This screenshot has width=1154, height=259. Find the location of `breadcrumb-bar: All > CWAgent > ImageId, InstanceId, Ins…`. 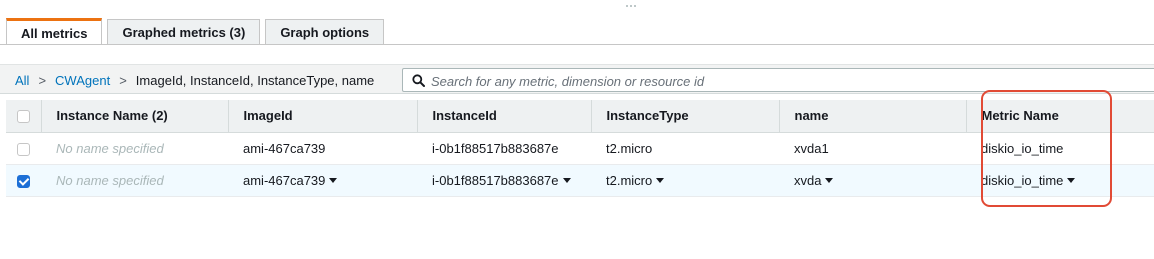

breadcrumb-bar: All > CWAgent > ImageId, InstanceId, Ins… is located at coordinates (577, 79).